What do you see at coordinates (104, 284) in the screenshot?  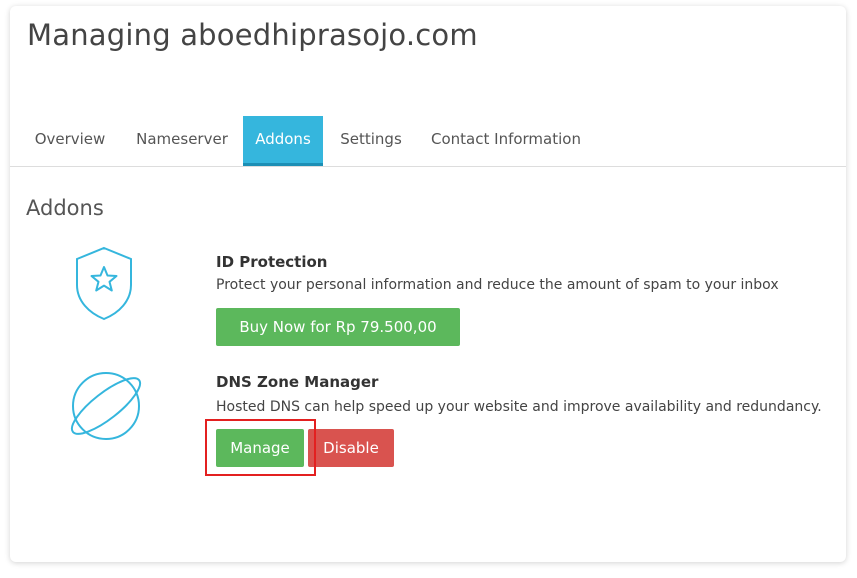 I see `shield-star-icon` at bounding box center [104, 284].